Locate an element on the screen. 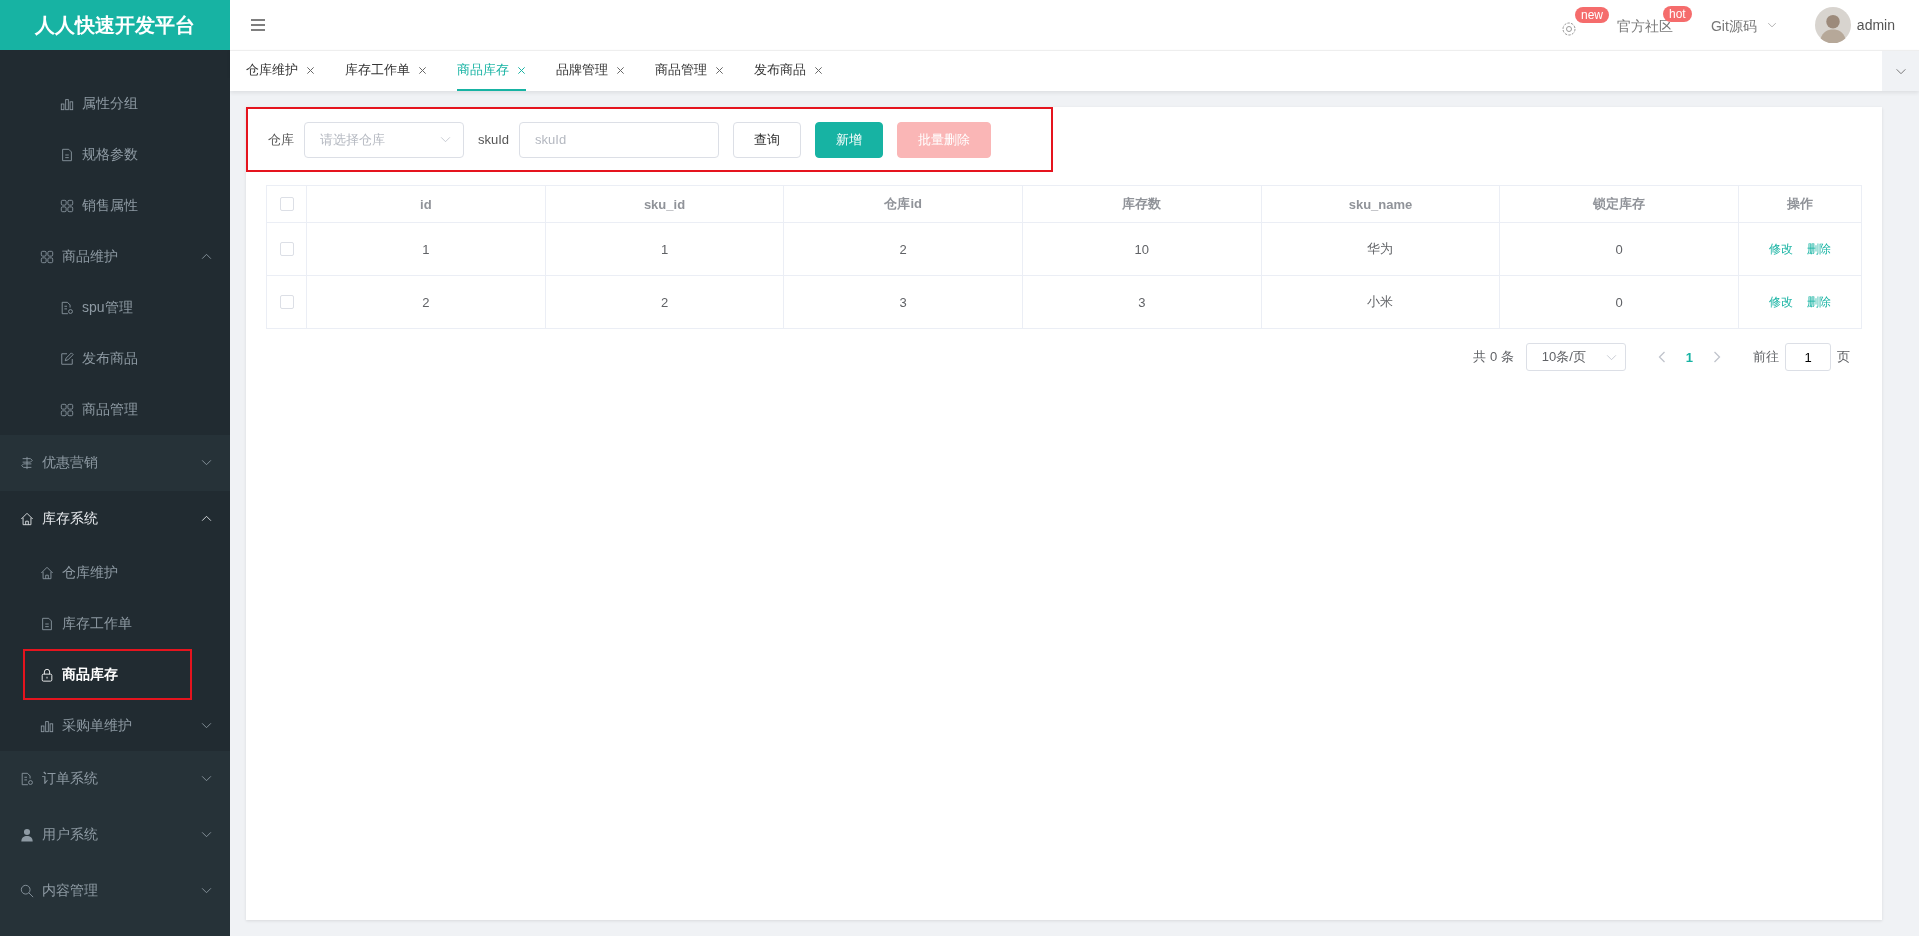 This screenshot has width=1919, height=936. menu-icon is located at coordinates (258, 25).